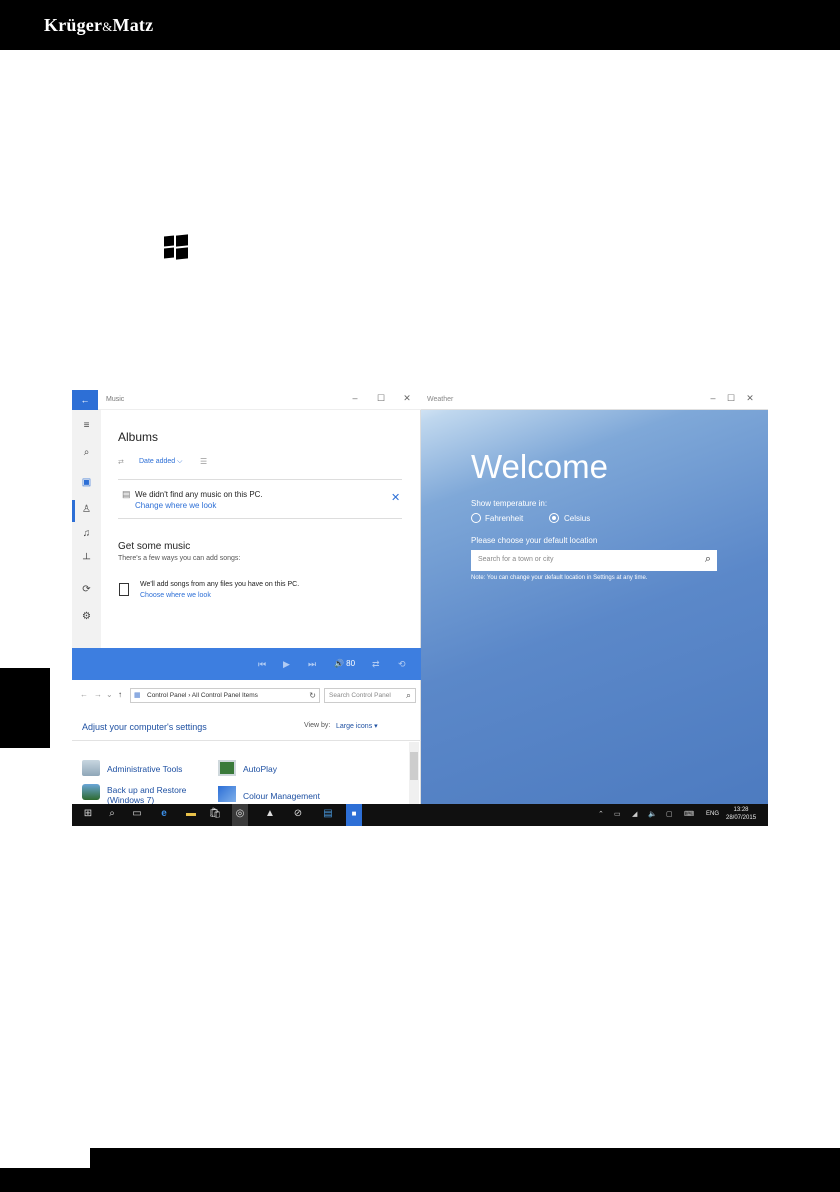 This screenshot has width=840, height=1192. I want to click on windows-key-icon, so click(176, 247).